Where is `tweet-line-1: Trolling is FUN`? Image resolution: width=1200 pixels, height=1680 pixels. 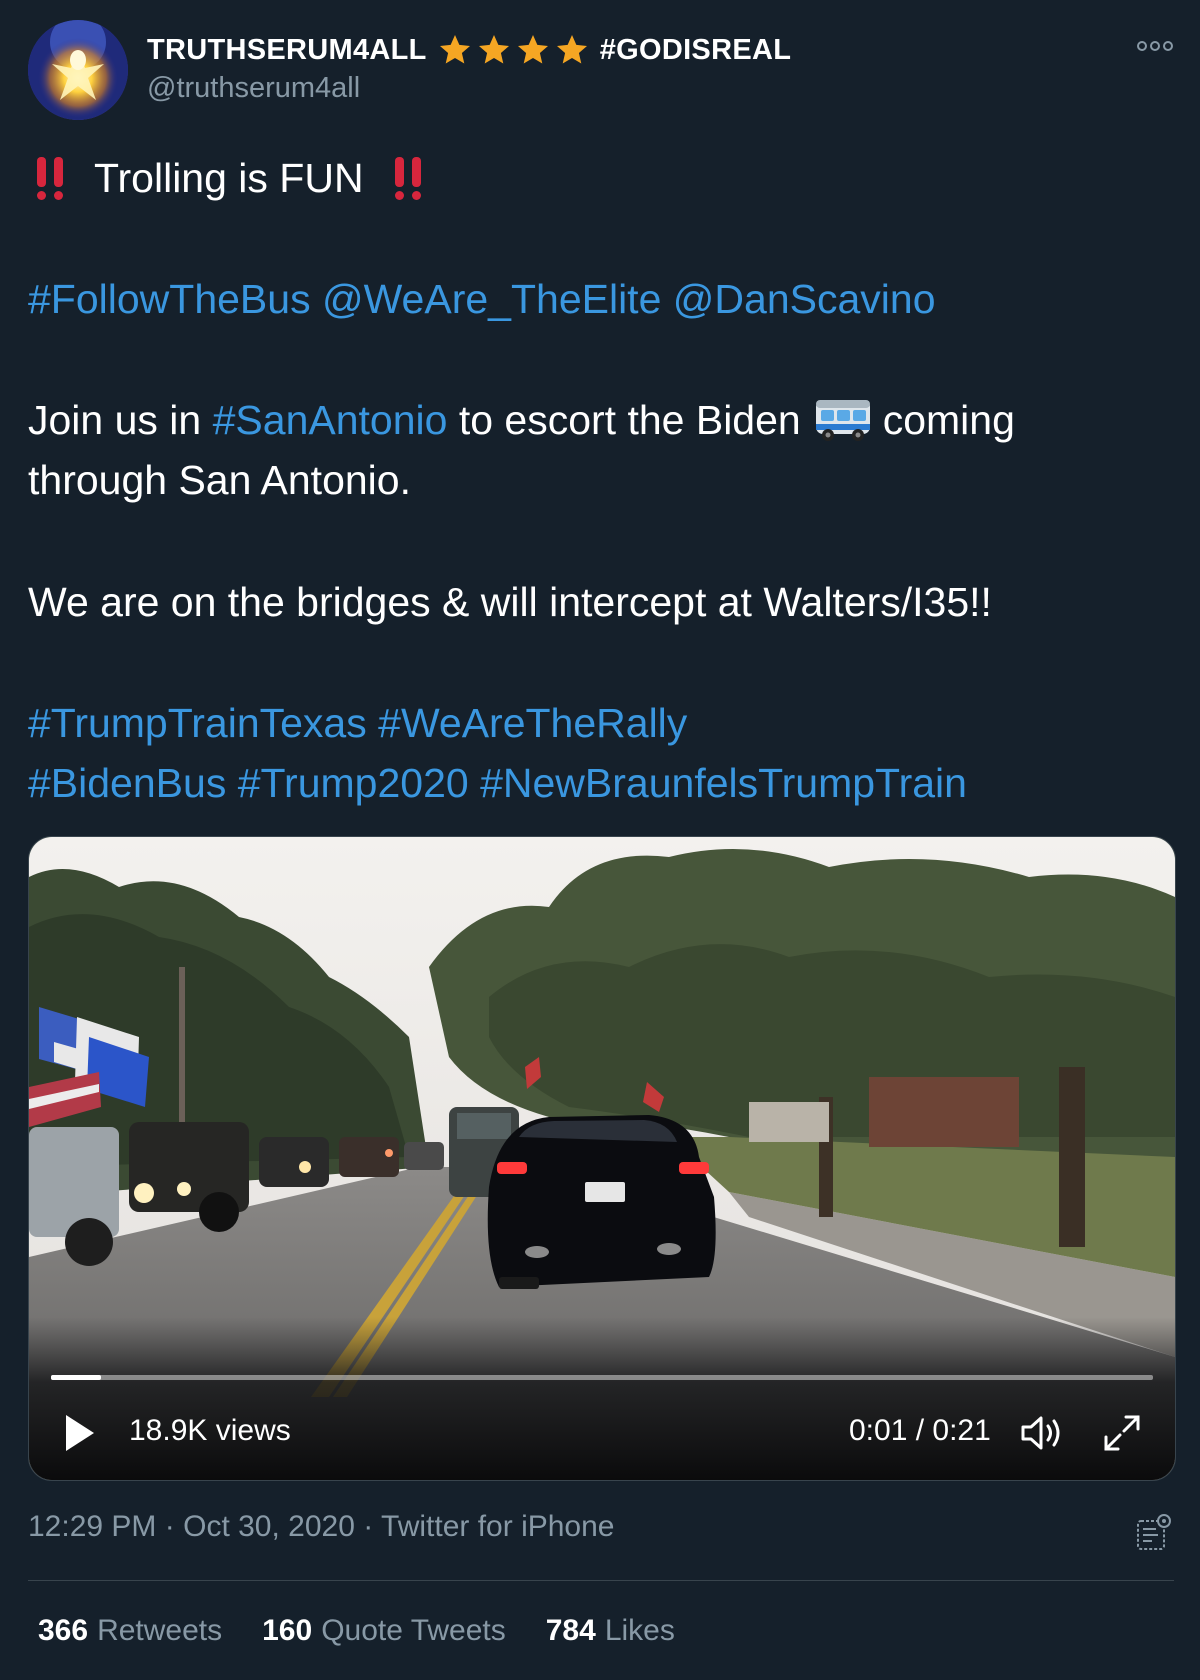
tweet-line-1: Trolling is FUN is located at coordinates (603, 178).